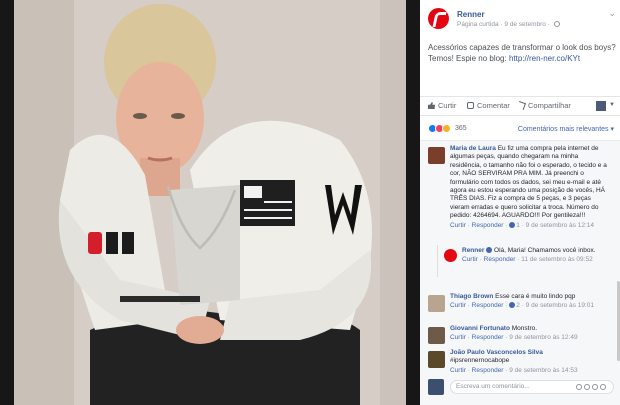 Image resolution: width=620 pixels, height=405 pixels. I want to click on post-action-bar: Curtir Comentar Compartilhar ▼, so click(520, 106).